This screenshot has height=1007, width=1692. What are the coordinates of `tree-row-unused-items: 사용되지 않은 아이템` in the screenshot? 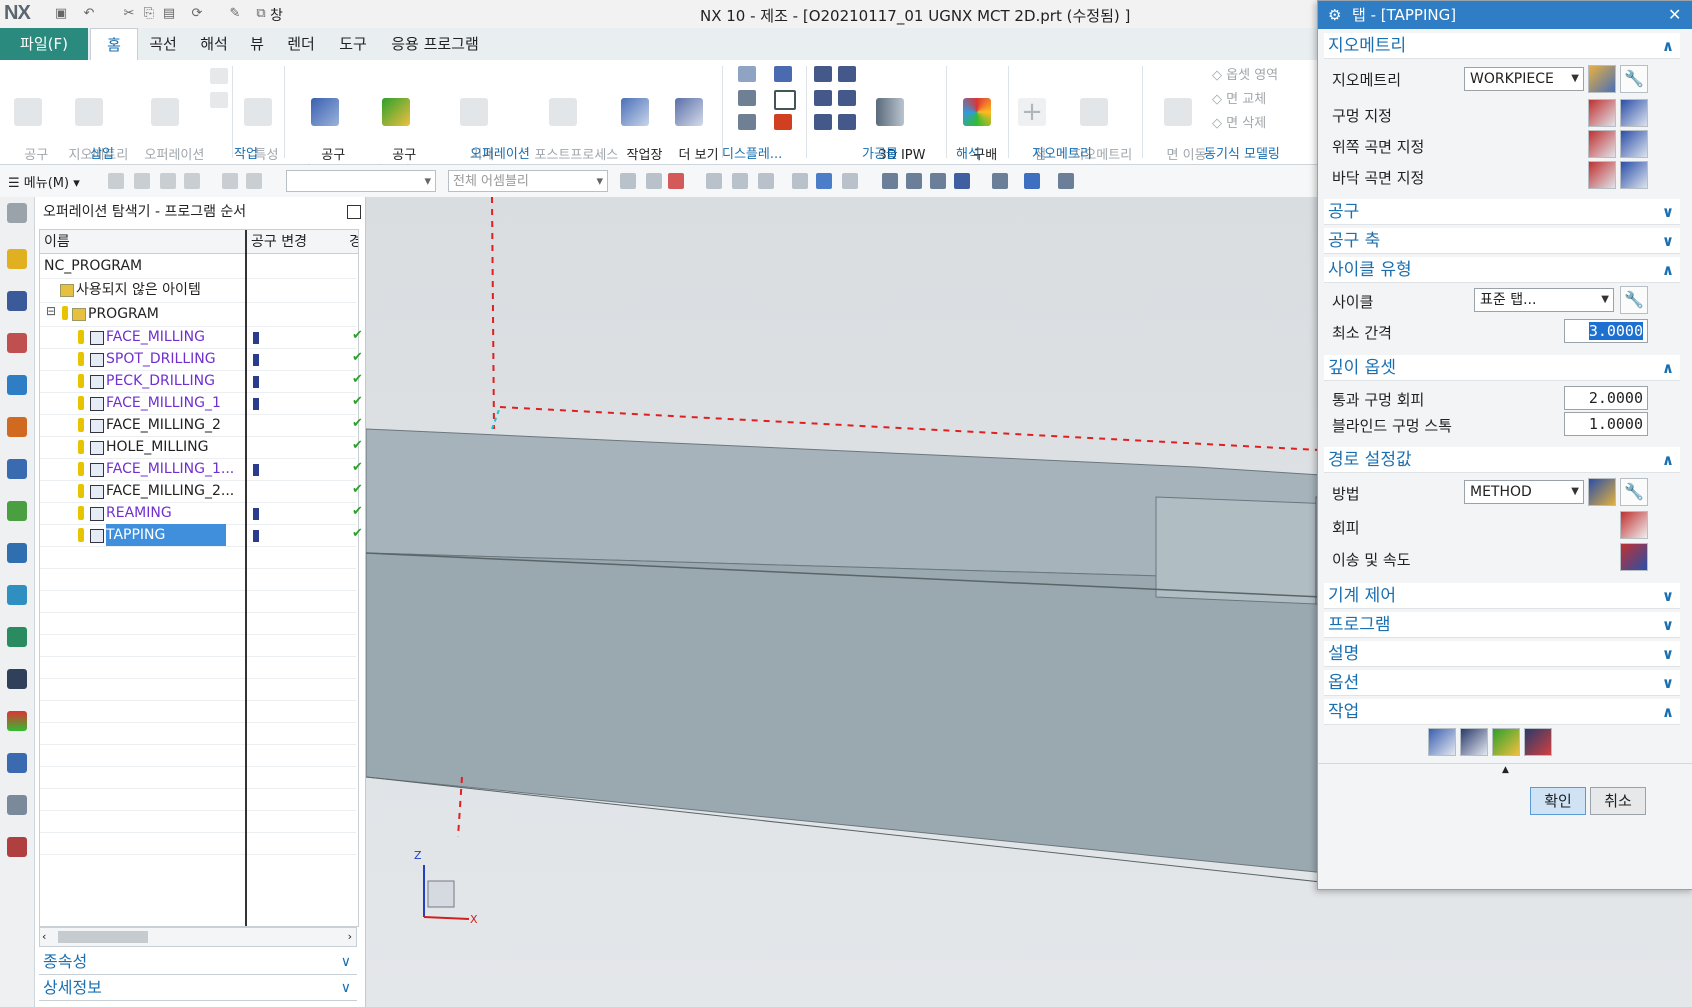 It's located at (198, 290).